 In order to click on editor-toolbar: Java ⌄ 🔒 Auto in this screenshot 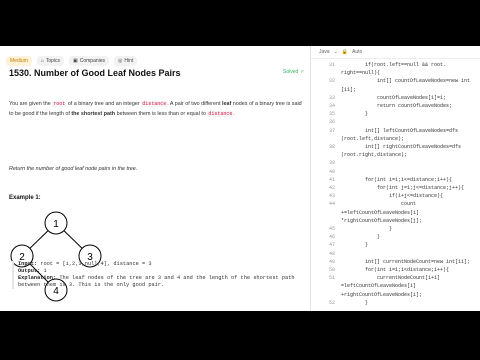, I will do `click(395, 52)`.